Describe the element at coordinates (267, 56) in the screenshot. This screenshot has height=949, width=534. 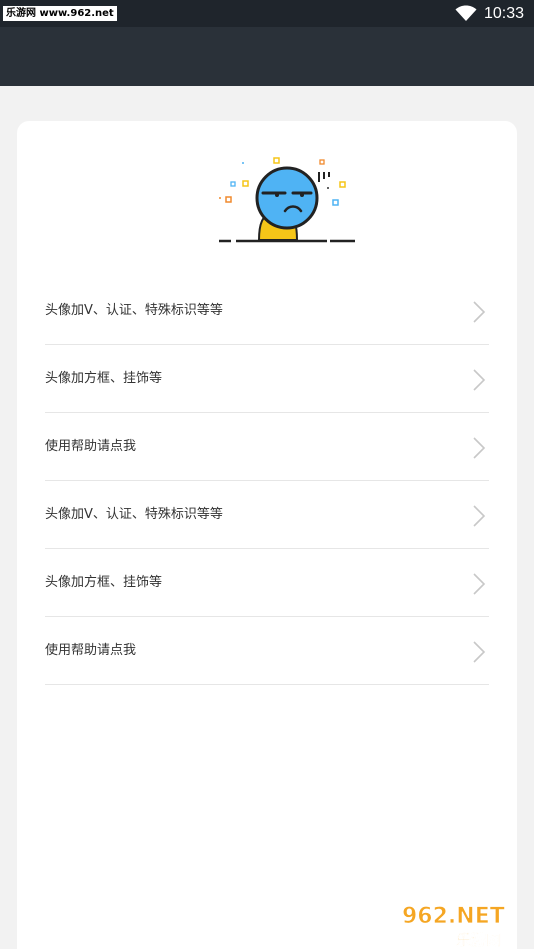
I see `app-bar` at that location.